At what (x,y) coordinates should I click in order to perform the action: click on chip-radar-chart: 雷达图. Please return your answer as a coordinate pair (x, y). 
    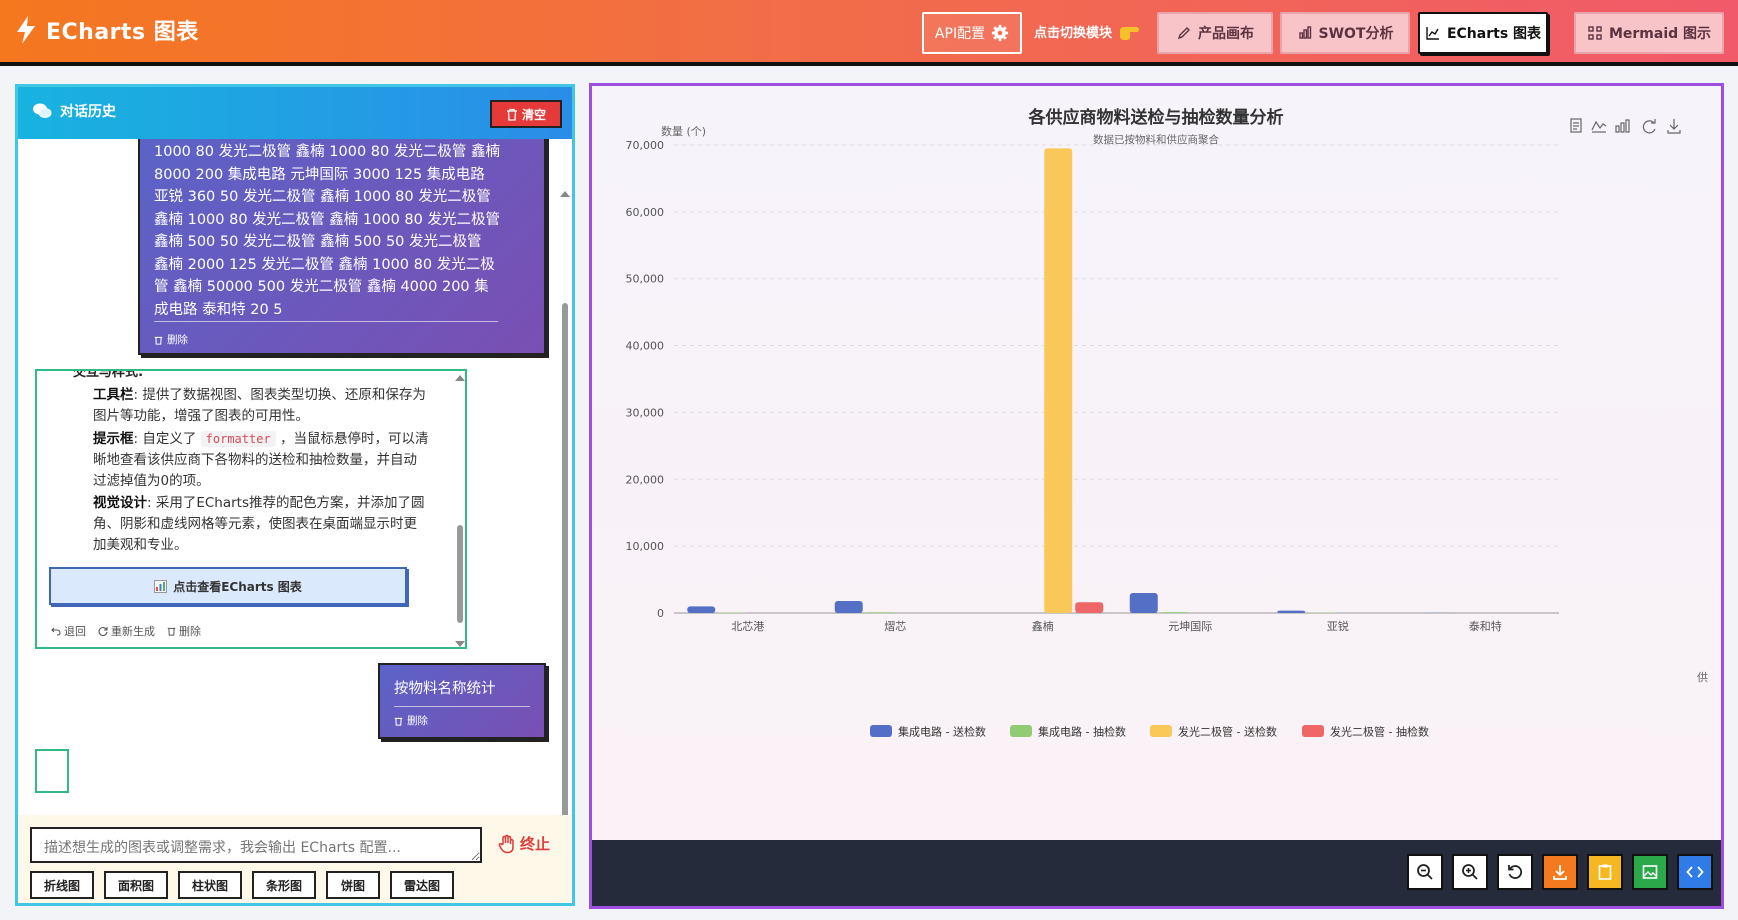
    Looking at the image, I should click on (422, 885).